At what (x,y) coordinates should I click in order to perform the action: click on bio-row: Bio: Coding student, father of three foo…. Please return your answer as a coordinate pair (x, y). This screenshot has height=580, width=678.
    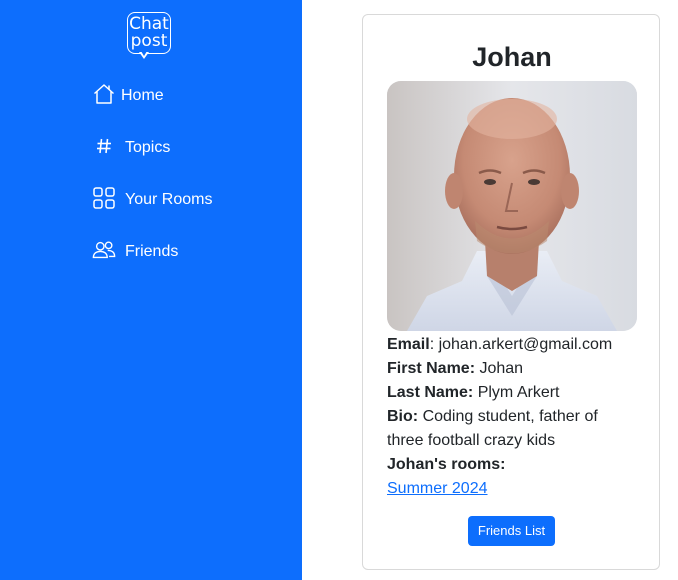
    Looking at the image, I should click on (512, 429).